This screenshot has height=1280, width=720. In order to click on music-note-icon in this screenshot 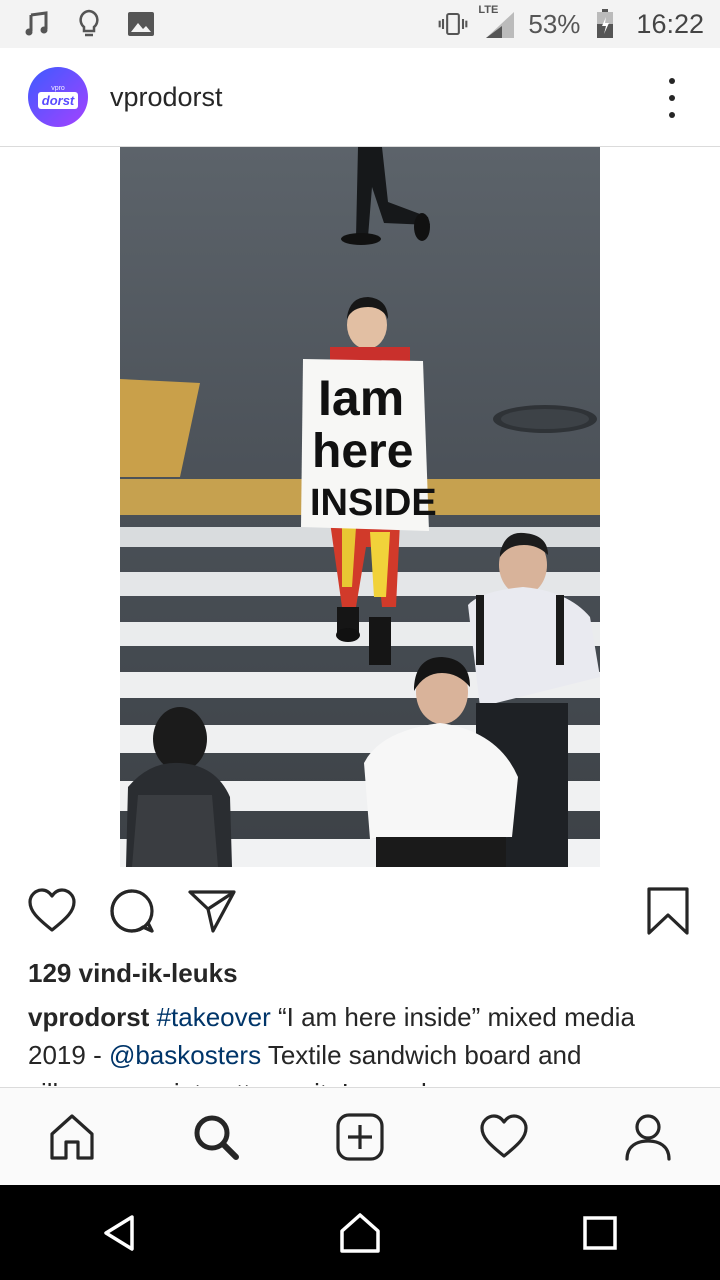, I will do `click(37, 24)`.